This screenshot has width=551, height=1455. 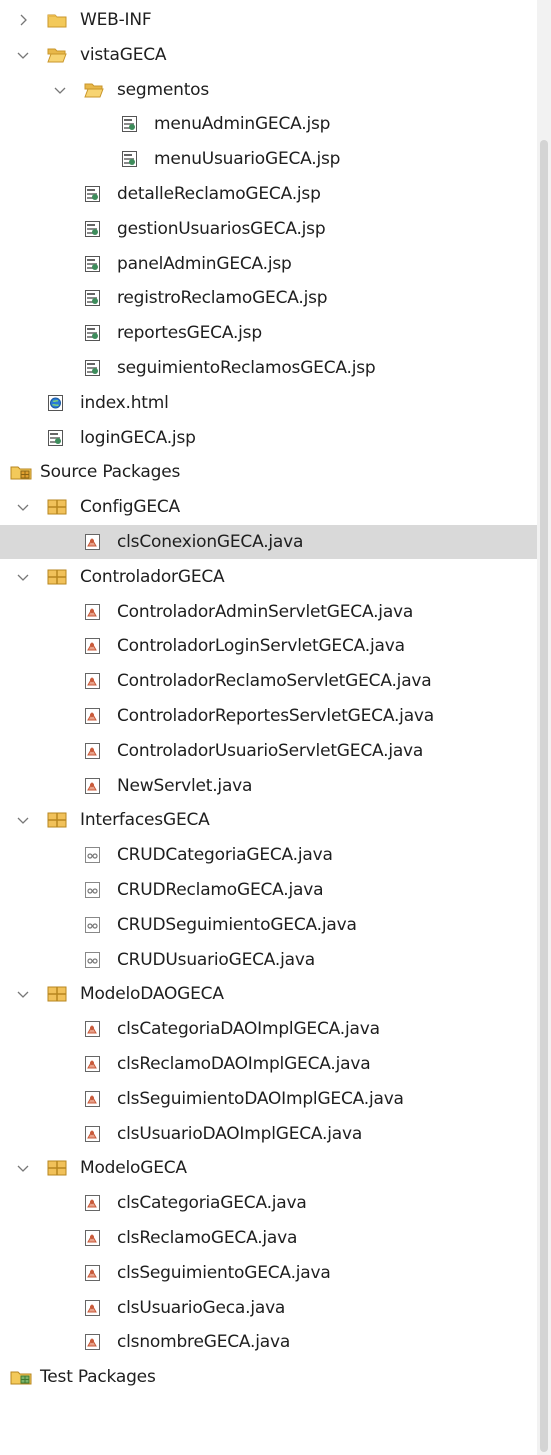 I want to click on scrollbar-thumb, so click(x=544, y=796).